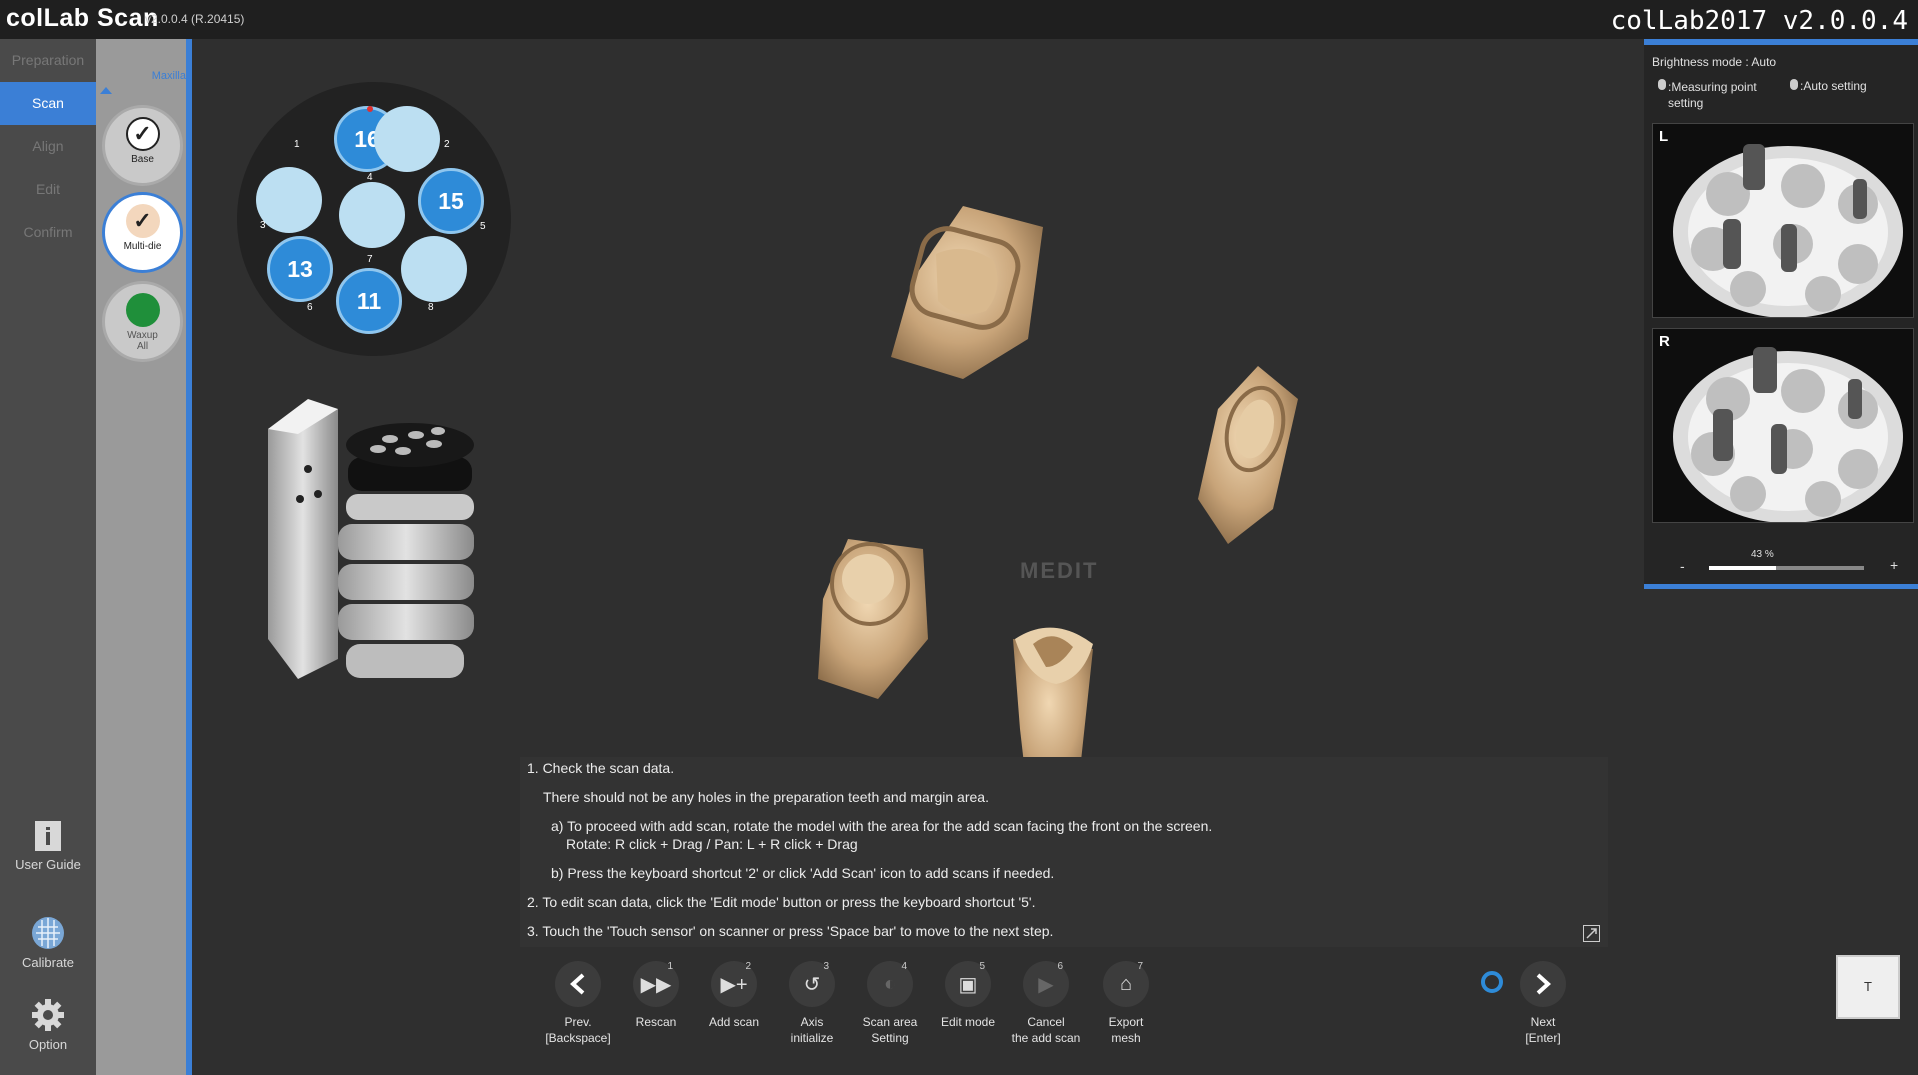  Describe the element at coordinates (1543, 984) in the screenshot. I see `chevron-right-icon` at that location.